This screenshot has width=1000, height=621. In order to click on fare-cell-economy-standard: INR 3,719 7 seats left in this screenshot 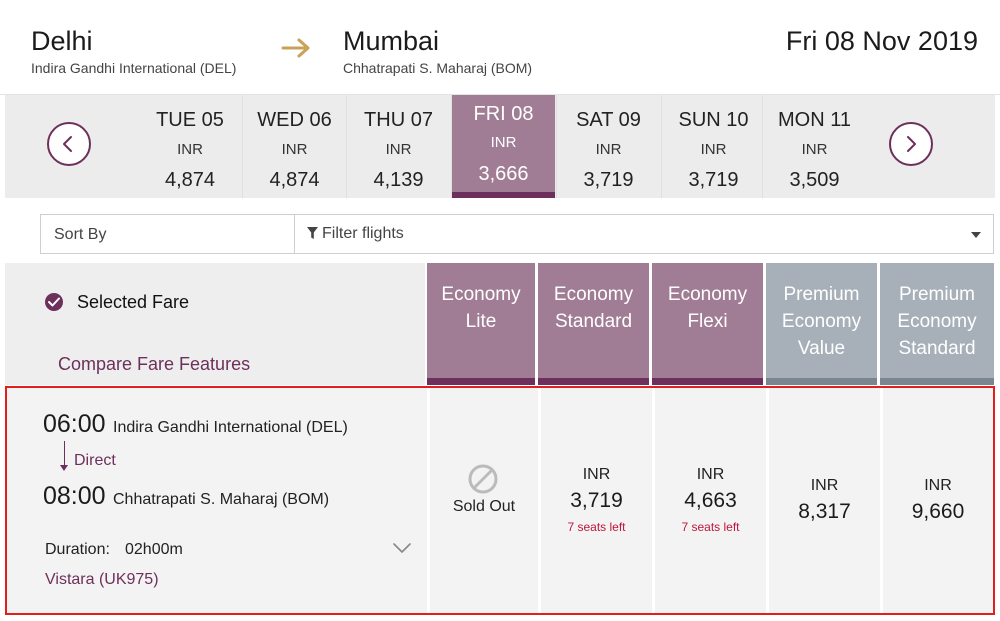, I will do `click(596, 500)`.